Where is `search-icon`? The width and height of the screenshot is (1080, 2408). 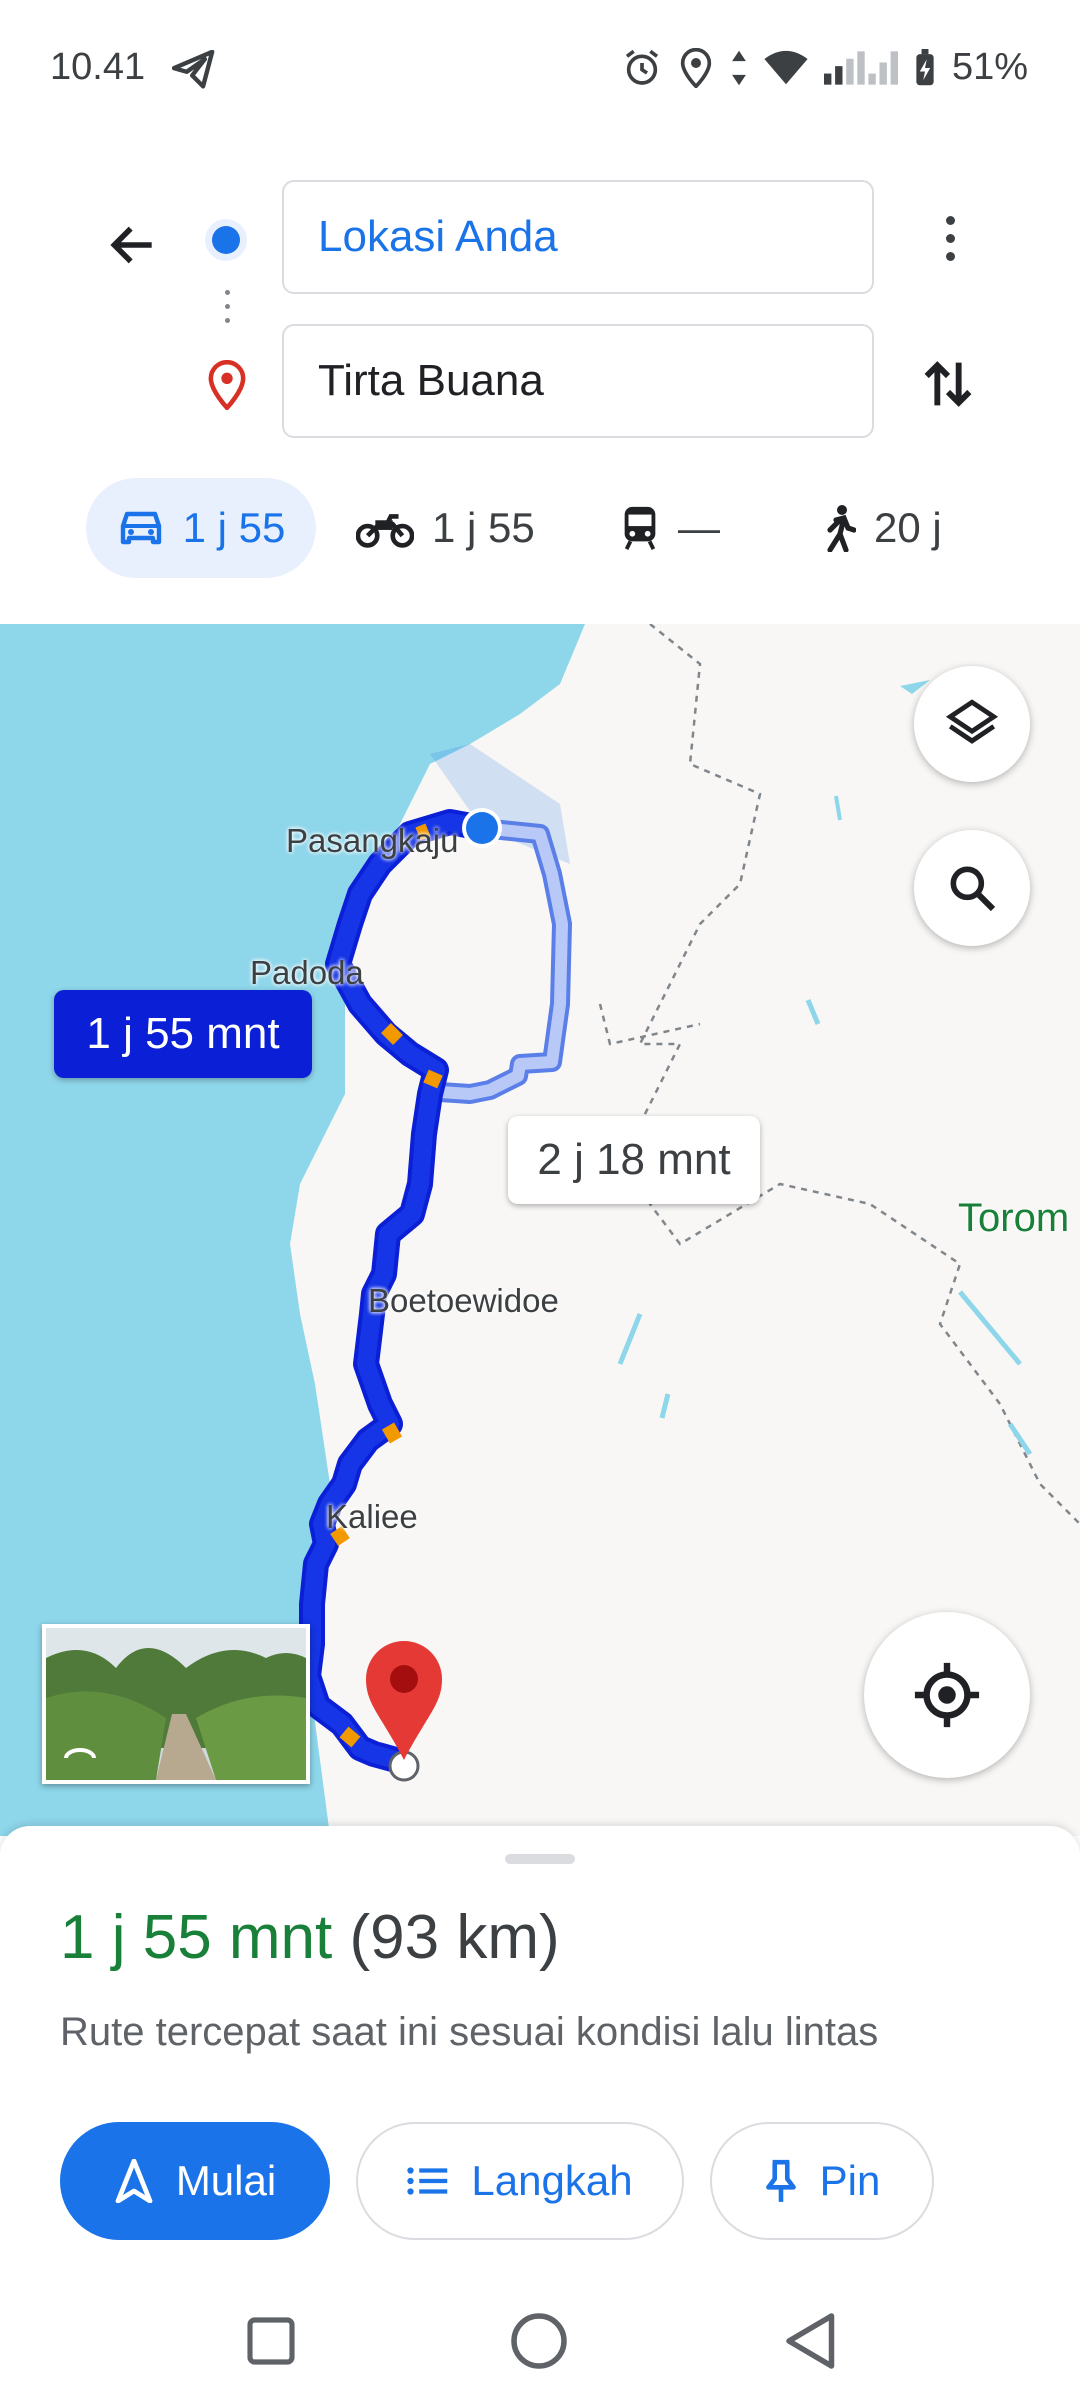
search-icon is located at coordinates (973, 889).